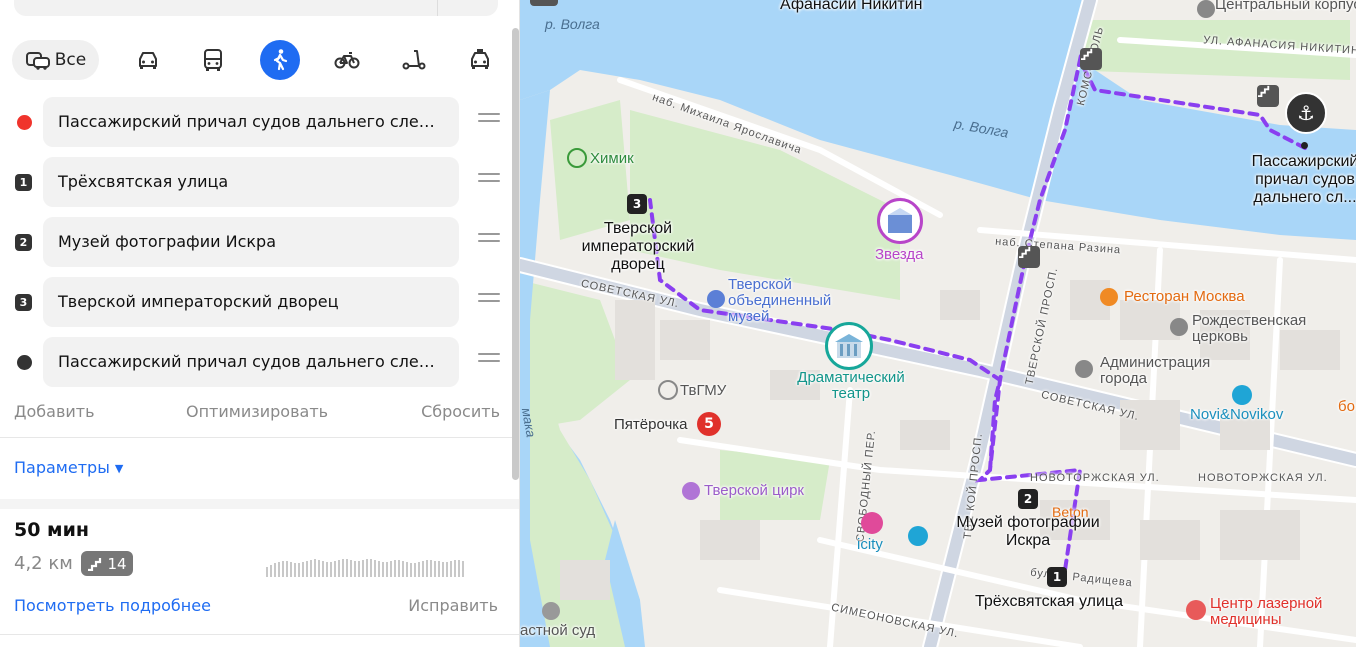 The image size is (1356, 647). I want to click on mode-bike-button, so click(347, 60).